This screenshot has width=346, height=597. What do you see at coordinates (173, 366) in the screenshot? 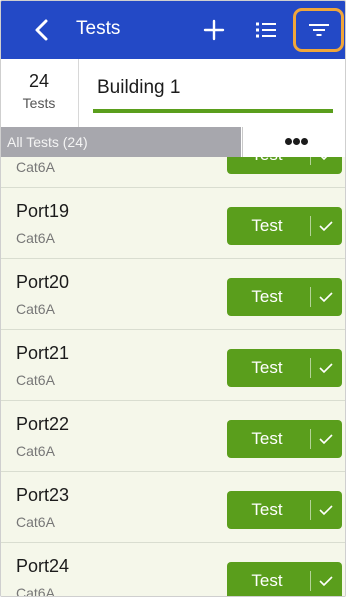
I see `list-item: Port21 Cat6A Test` at bounding box center [173, 366].